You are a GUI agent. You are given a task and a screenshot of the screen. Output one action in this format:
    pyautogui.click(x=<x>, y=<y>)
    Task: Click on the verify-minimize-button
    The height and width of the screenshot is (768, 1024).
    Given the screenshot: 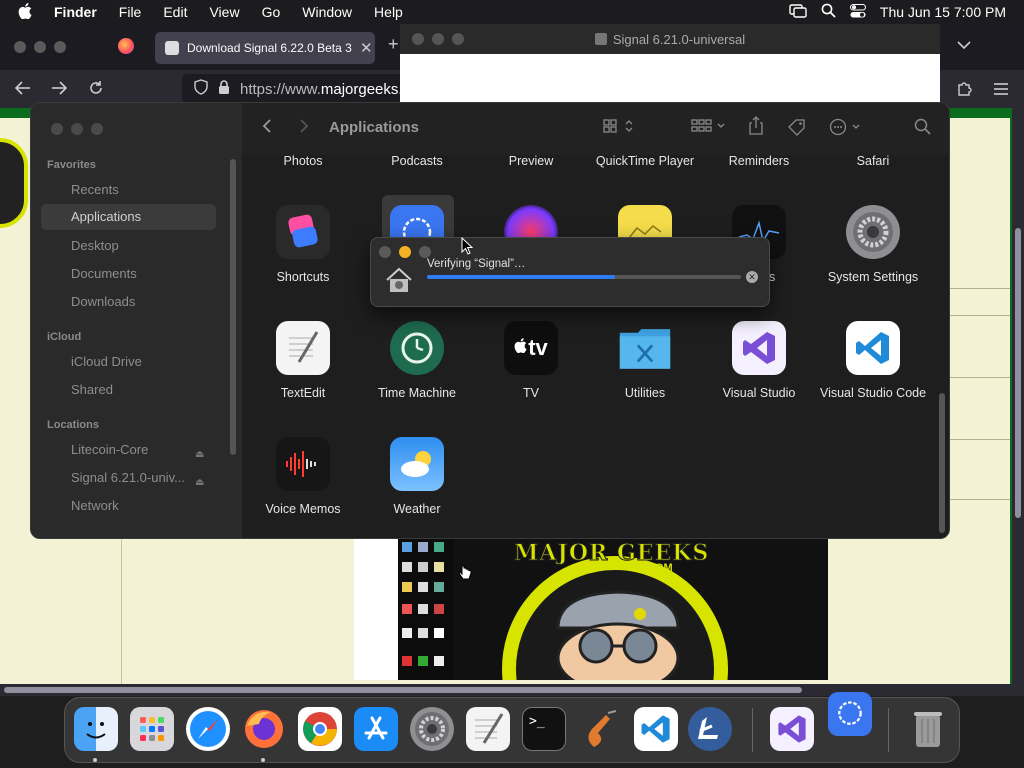 What is the action you would take?
    pyautogui.click(x=405, y=252)
    